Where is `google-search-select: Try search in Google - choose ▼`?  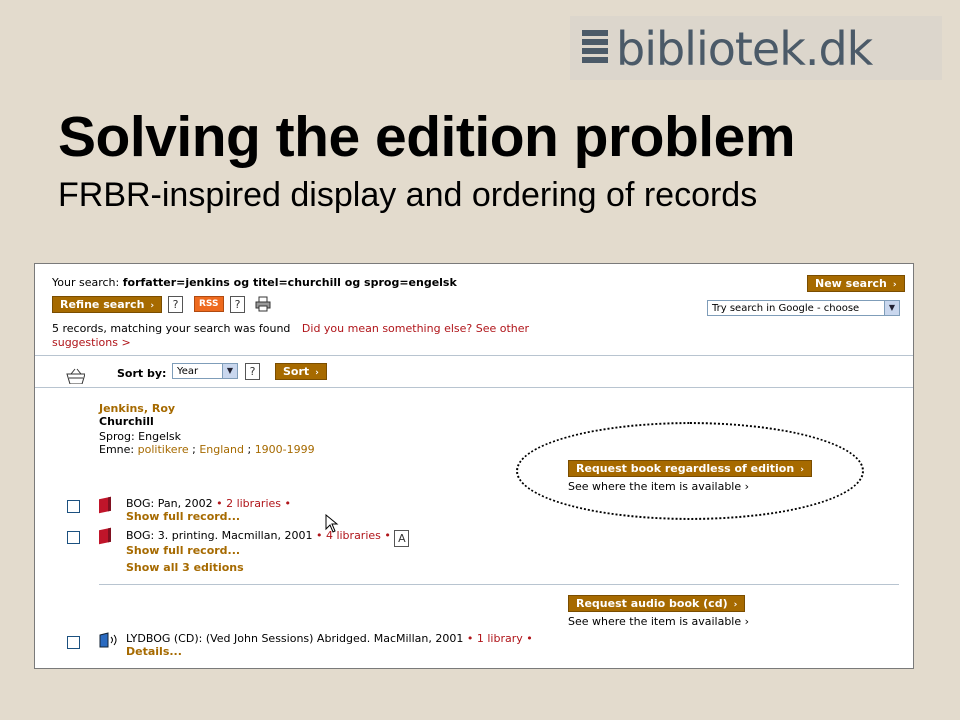
google-search-select: Try search in Google - choose ▼ is located at coordinates (803, 308).